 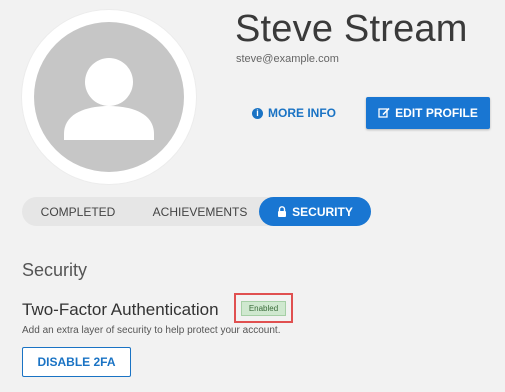 What do you see at coordinates (436, 113) in the screenshot?
I see `edit-profile-label: EDIT PROFILE` at bounding box center [436, 113].